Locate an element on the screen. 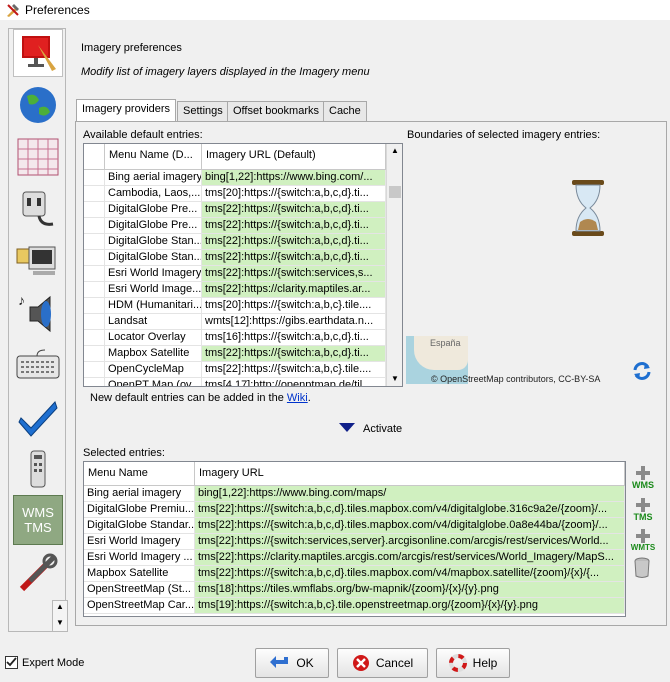 This screenshot has height=682, width=670. column-header-url: Imagery URL is located at coordinates (410, 473).